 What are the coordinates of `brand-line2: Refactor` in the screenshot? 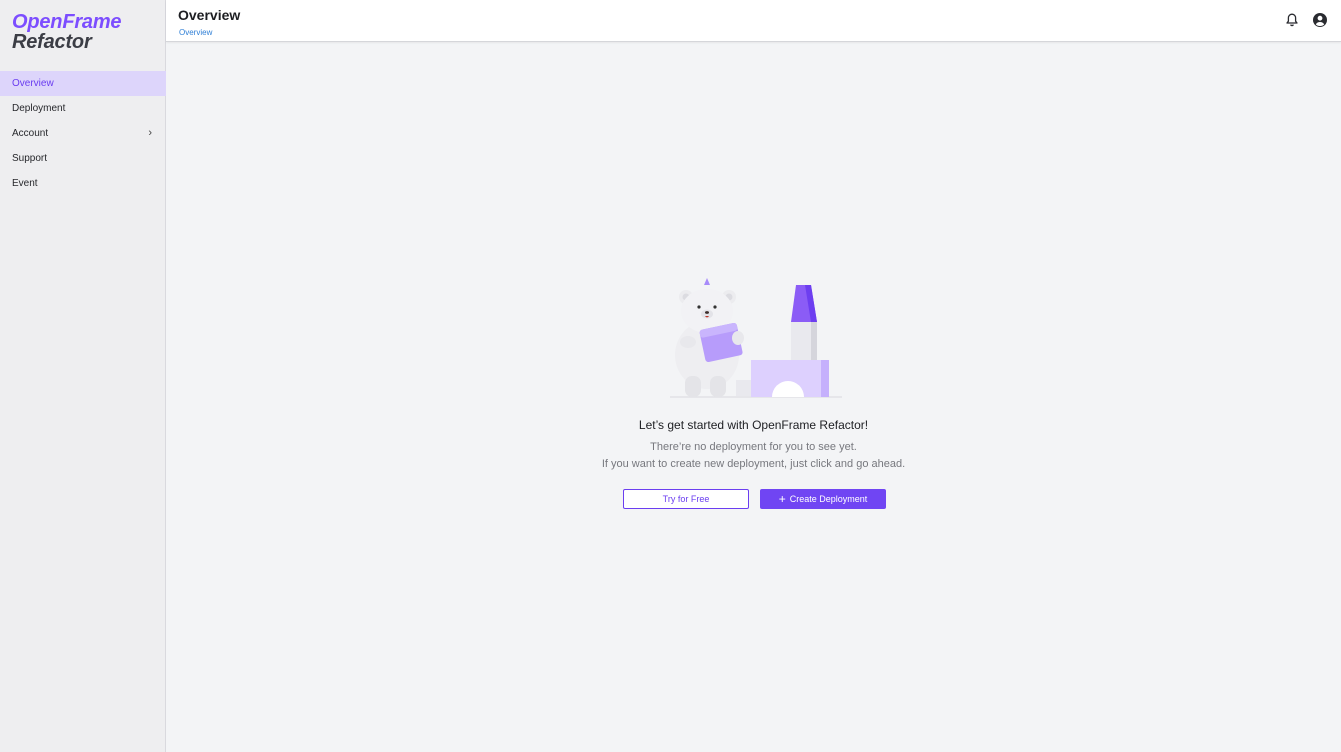 It's located at (52, 42).